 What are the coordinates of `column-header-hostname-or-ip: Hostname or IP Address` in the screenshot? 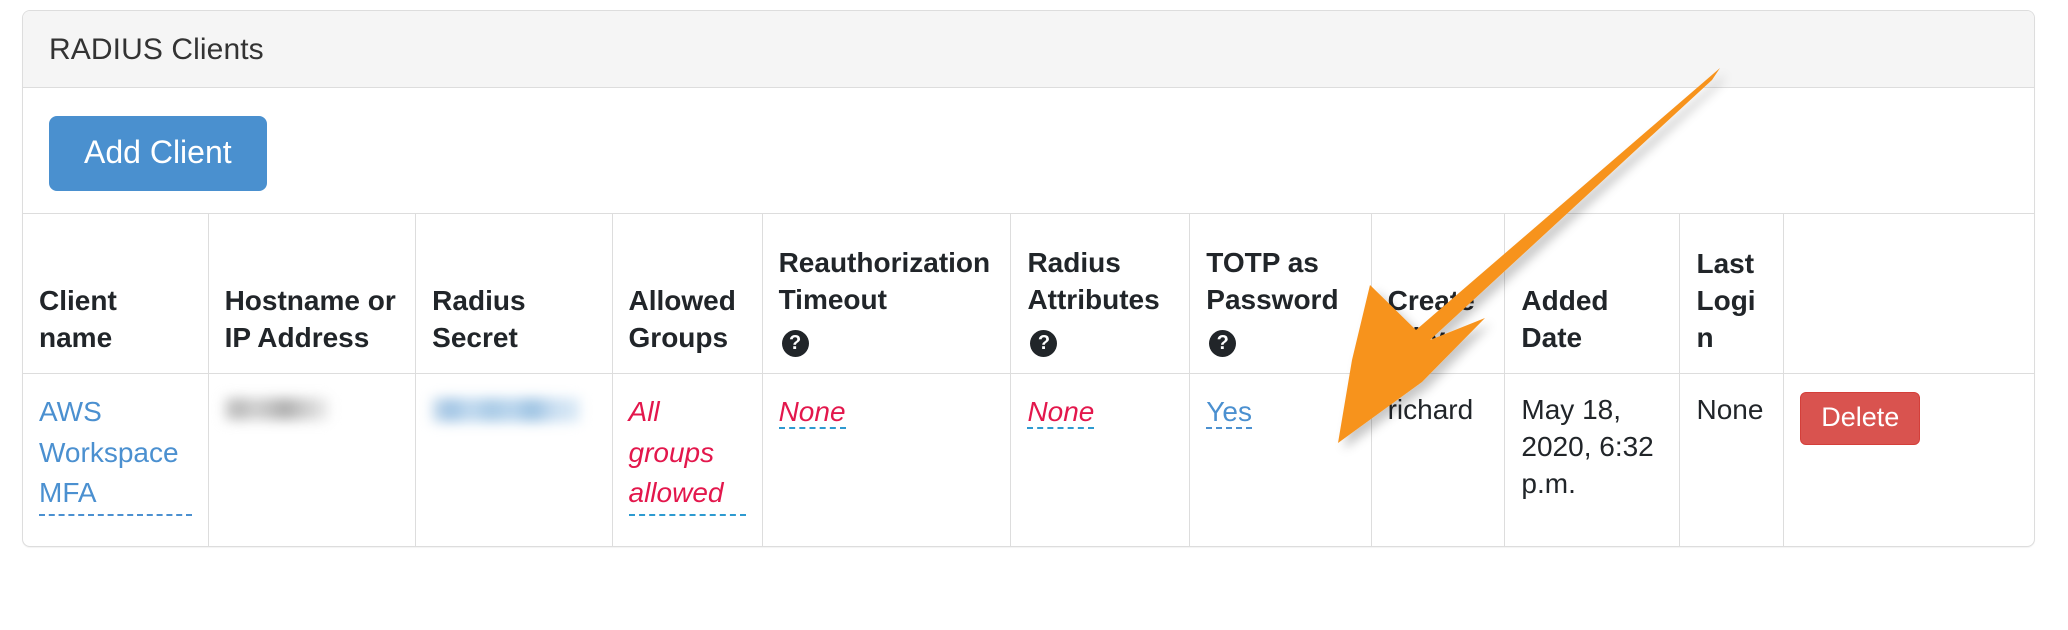 It's located at (312, 293).